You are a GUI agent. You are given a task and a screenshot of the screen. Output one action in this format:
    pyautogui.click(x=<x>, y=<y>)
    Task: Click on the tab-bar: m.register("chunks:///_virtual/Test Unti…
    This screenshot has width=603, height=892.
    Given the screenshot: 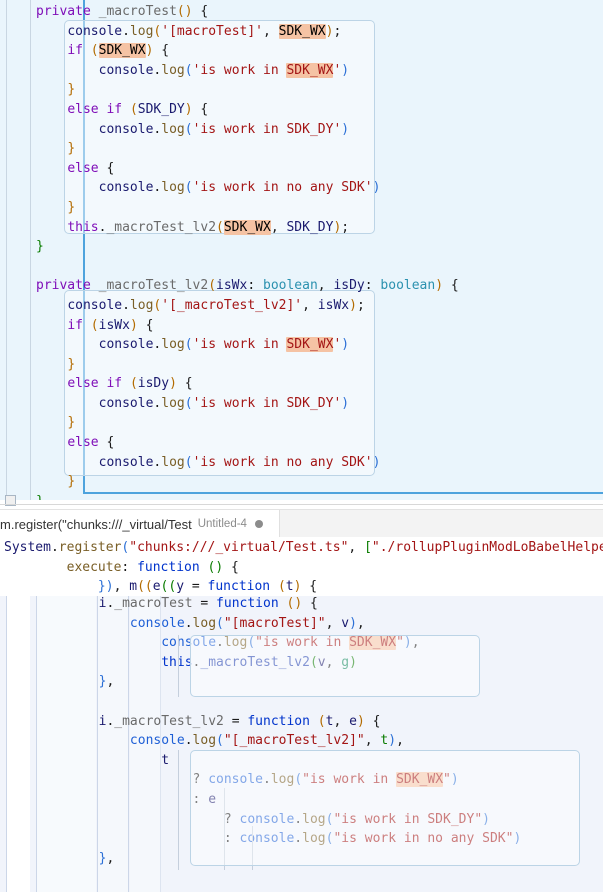 What is the action you would take?
    pyautogui.click(x=301, y=523)
    